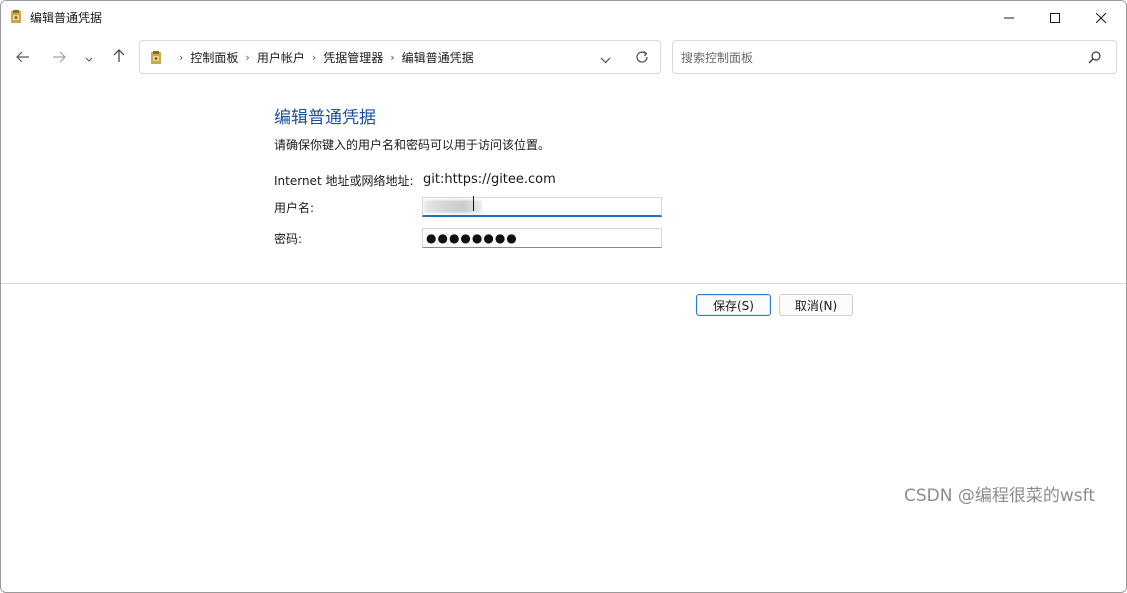  Describe the element at coordinates (473, 203) in the screenshot. I see `text-cursor` at that location.